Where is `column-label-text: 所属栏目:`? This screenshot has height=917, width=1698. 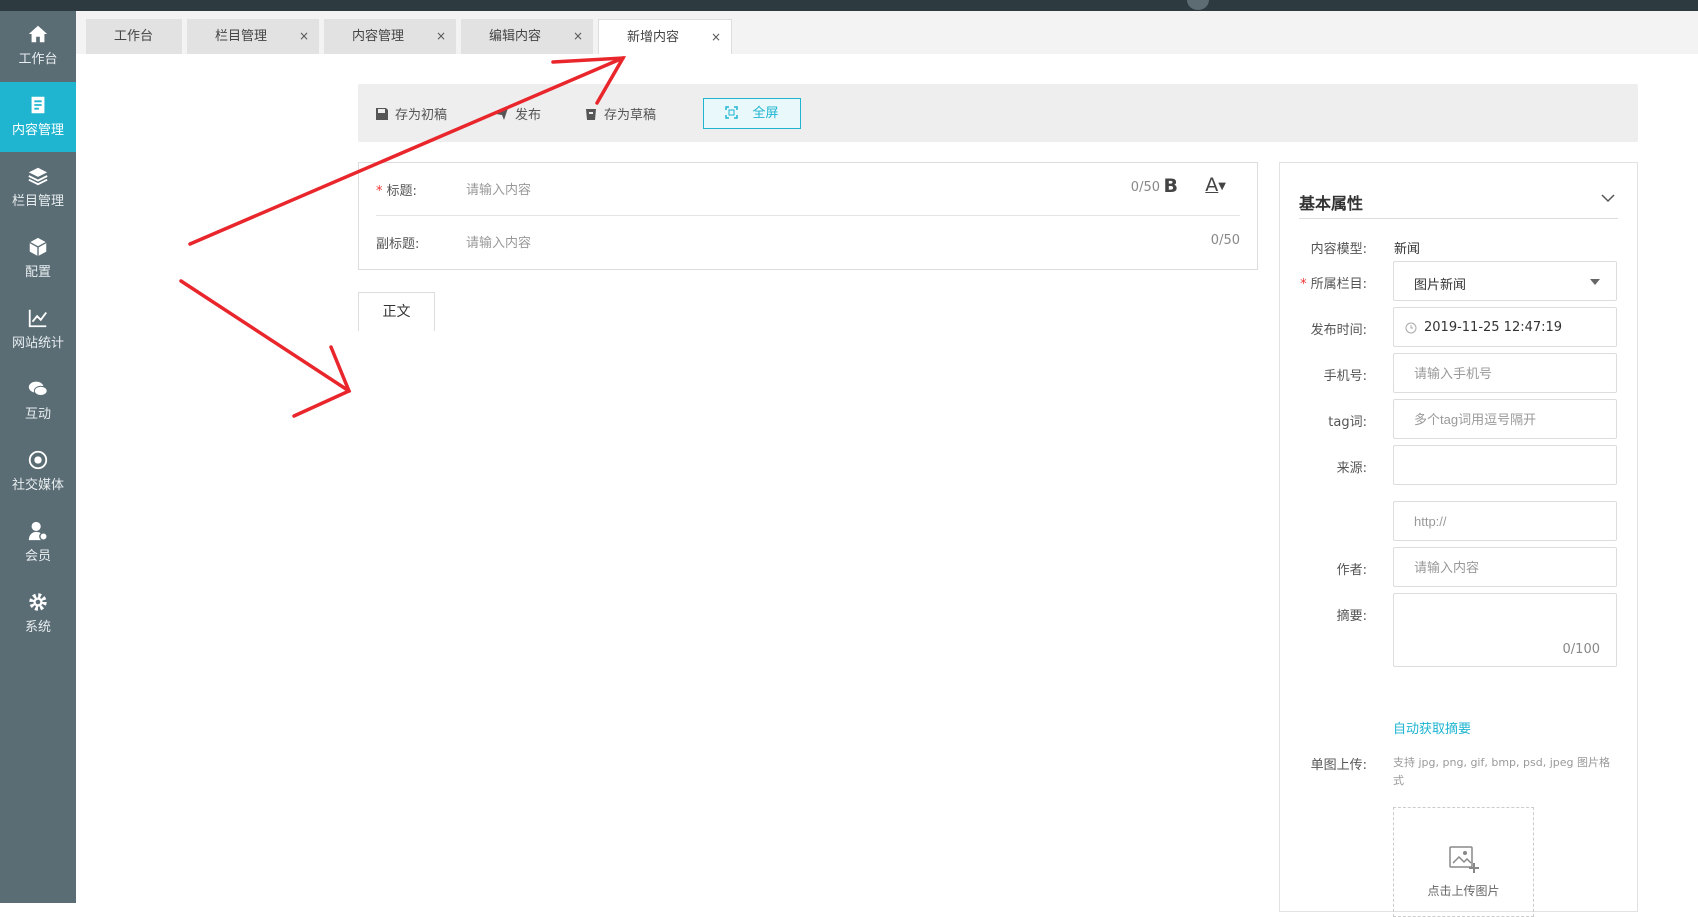
column-label-text: 所属栏目: is located at coordinates (1338, 284).